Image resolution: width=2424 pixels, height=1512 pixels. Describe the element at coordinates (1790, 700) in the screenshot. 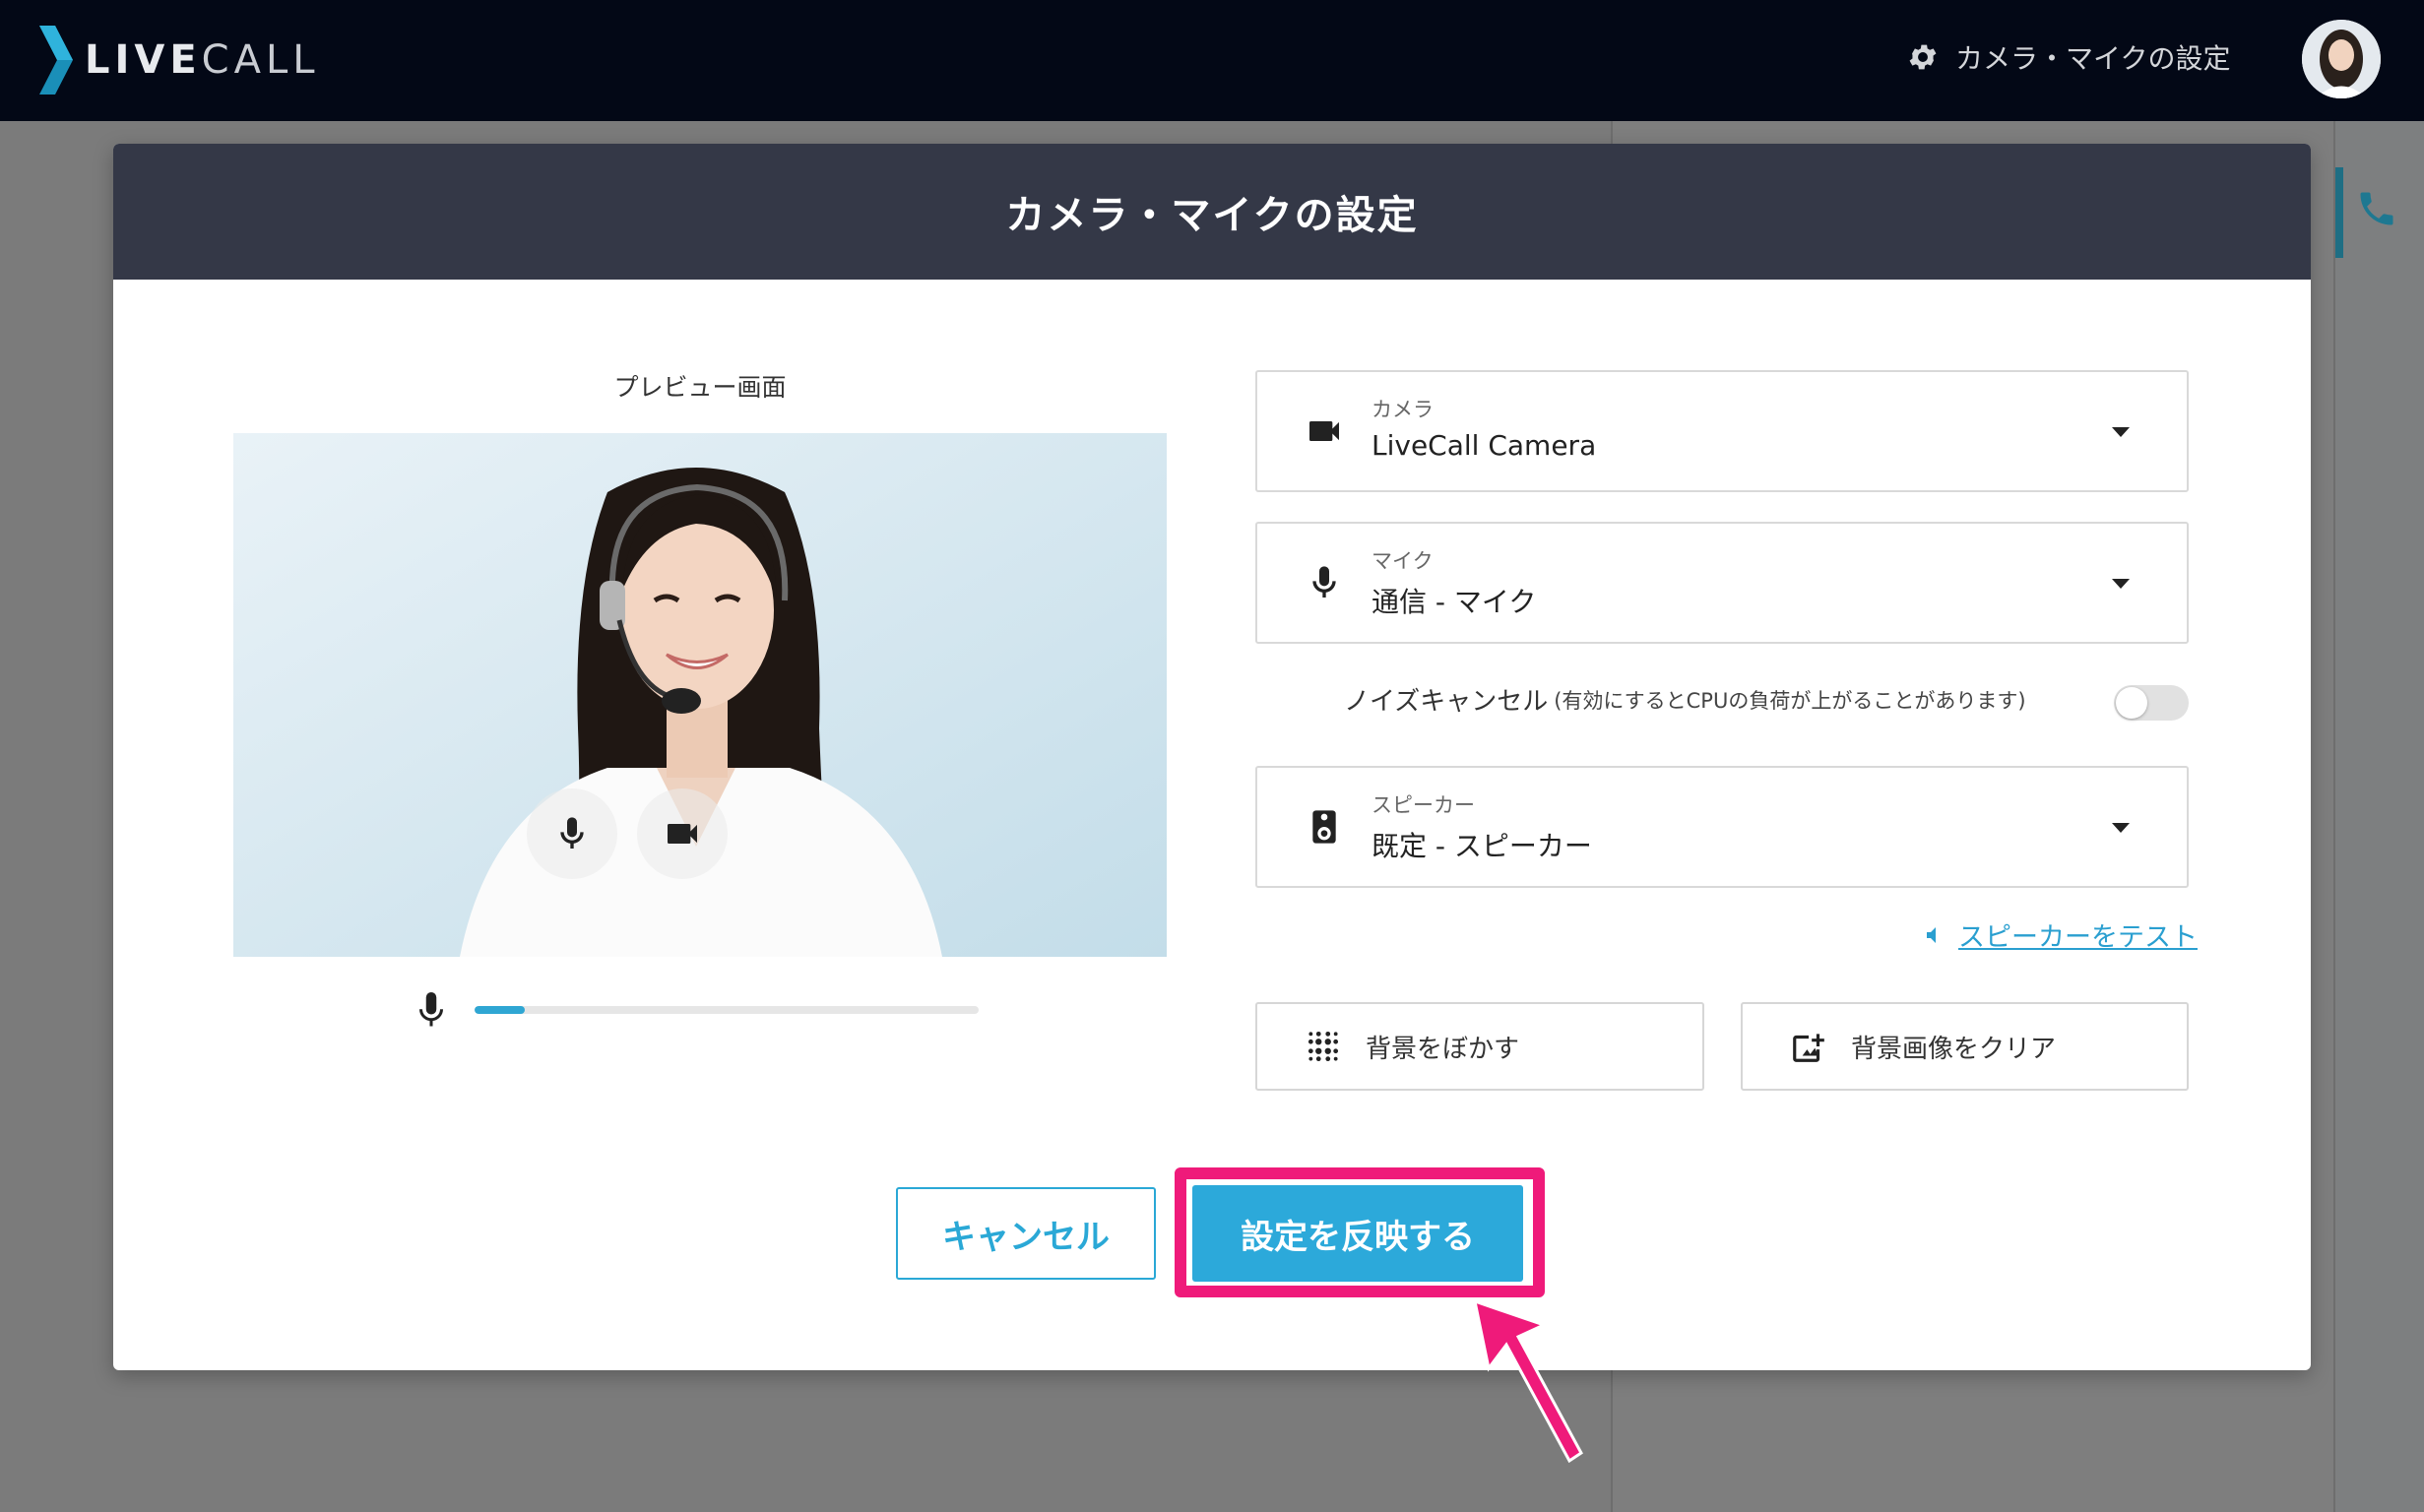

I see `noise-cancel-note: (有効にするとCPUの負荷が上がることがあります)` at that location.